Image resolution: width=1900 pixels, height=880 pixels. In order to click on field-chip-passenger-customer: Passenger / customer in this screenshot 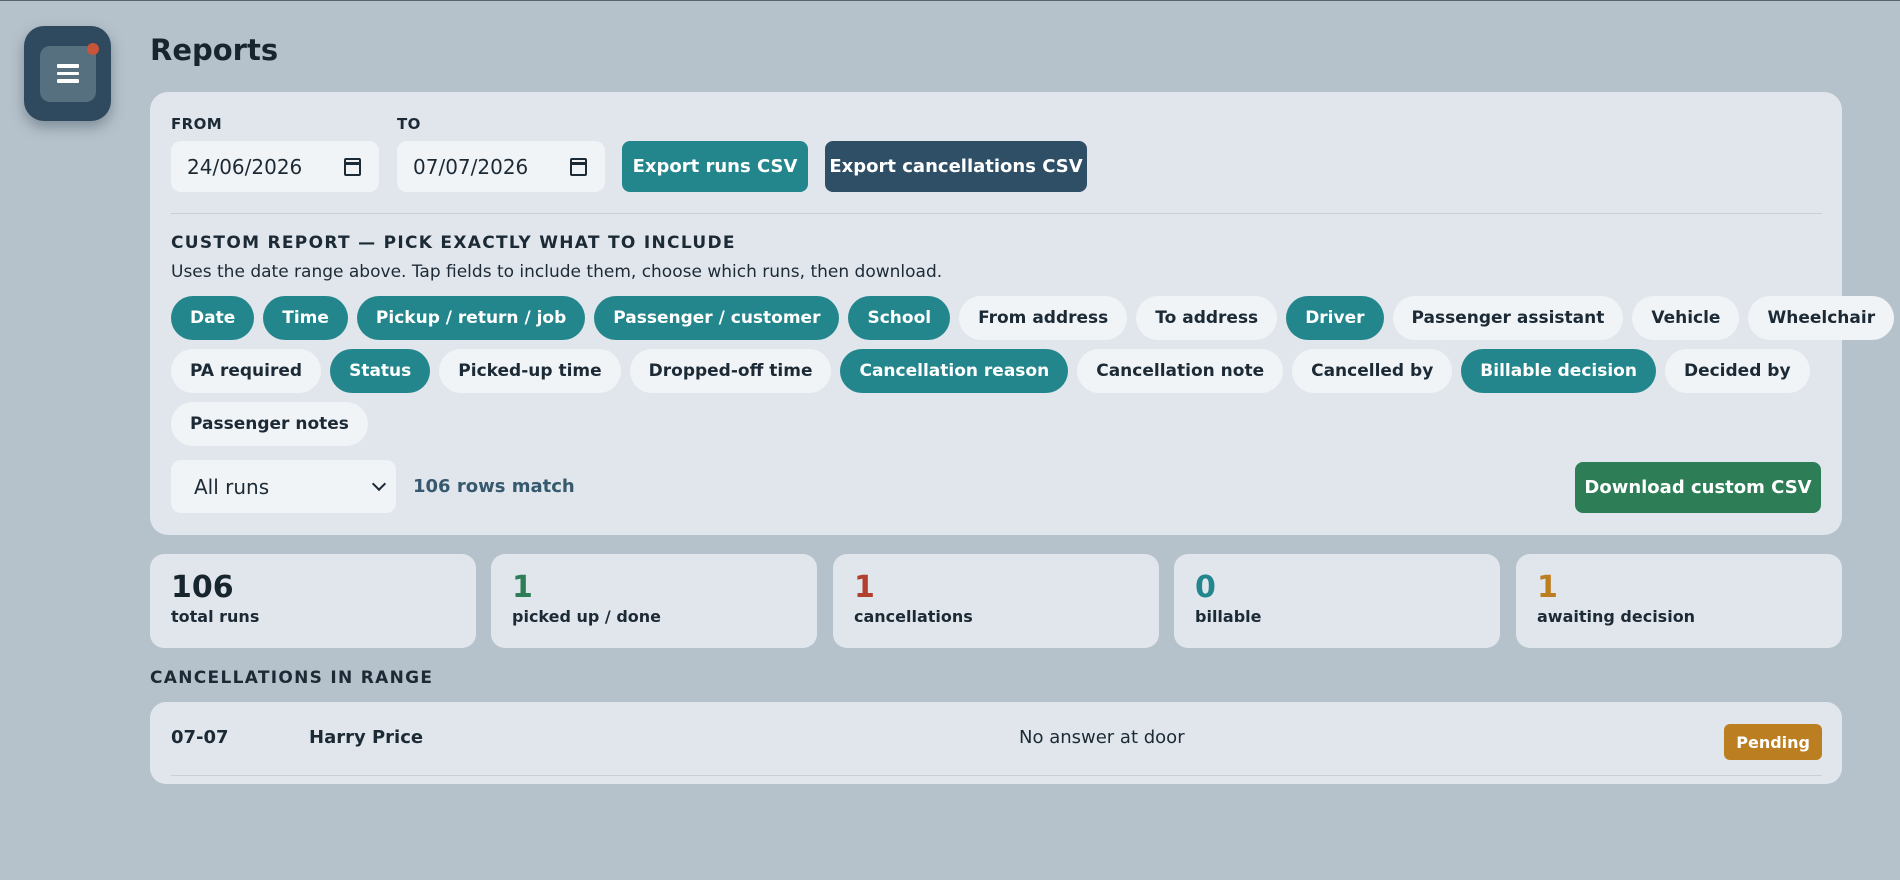, I will do `click(717, 318)`.